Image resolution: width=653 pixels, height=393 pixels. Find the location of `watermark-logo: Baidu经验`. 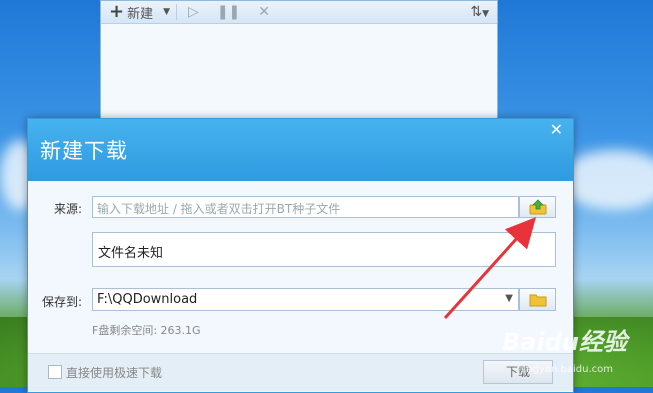

watermark-logo: Baidu经验 is located at coordinates (564, 342).